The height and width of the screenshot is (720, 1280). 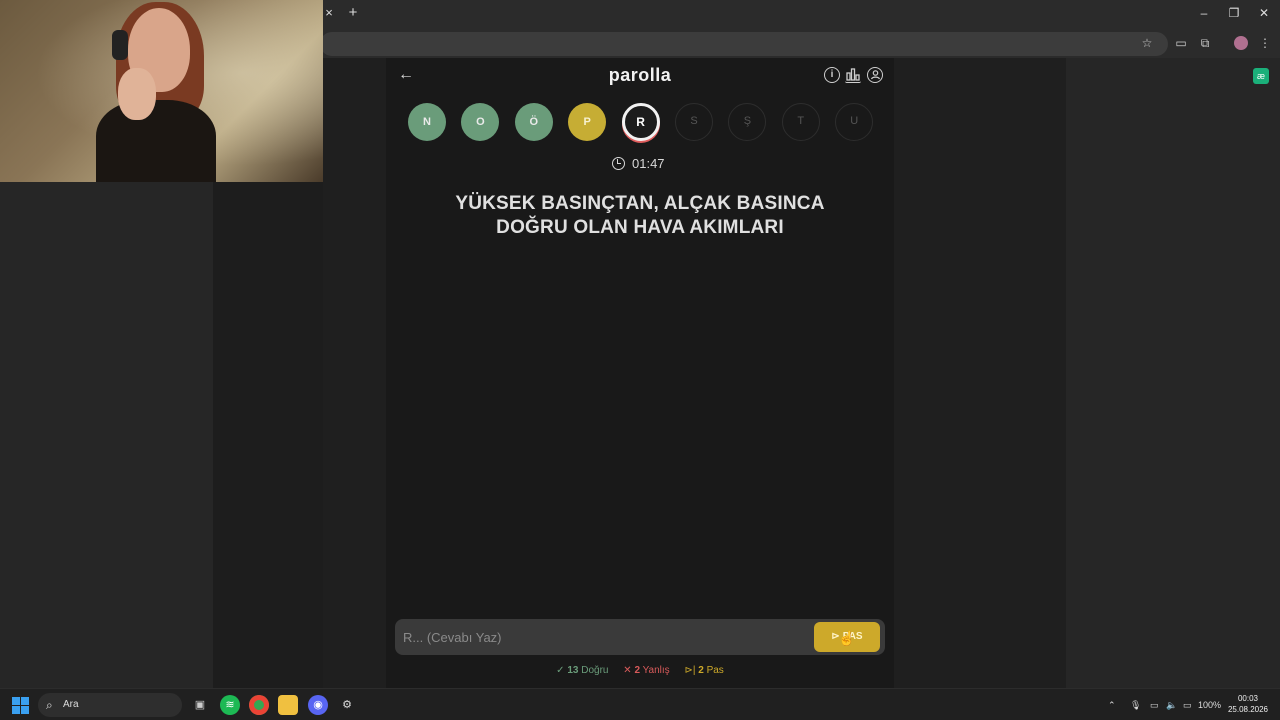 What do you see at coordinates (1204, 13) in the screenshot?
I see `minimize-icon: –` at bounding box center [1204, 13].